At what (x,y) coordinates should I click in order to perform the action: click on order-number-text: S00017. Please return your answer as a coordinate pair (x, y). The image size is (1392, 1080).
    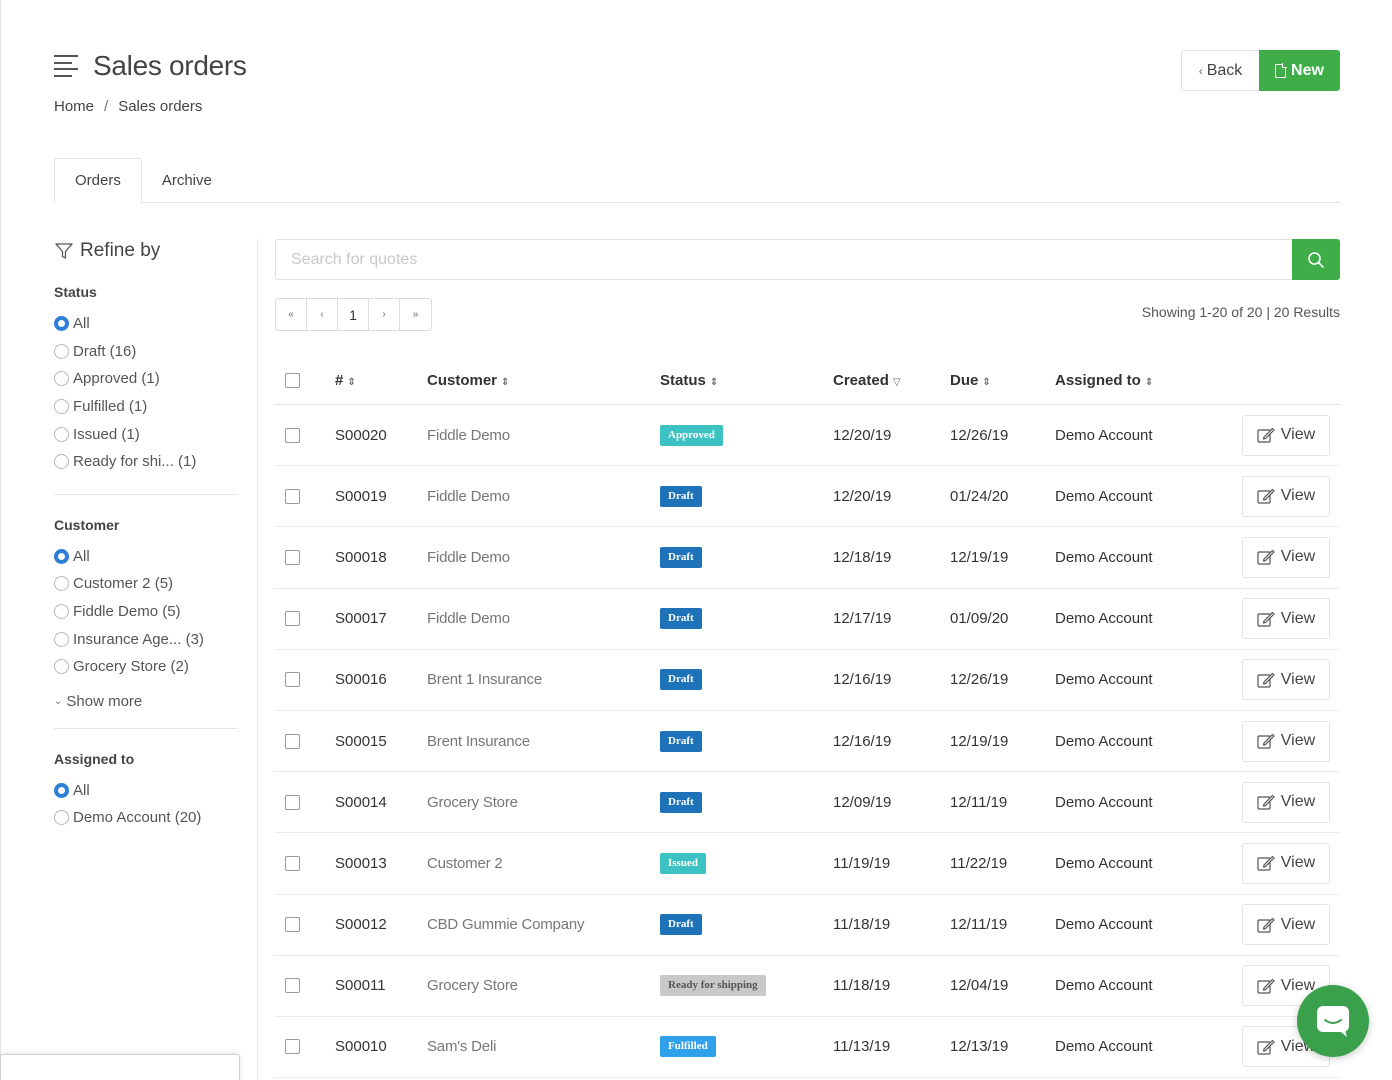
    Looking at the image, I should click on (361, 618).